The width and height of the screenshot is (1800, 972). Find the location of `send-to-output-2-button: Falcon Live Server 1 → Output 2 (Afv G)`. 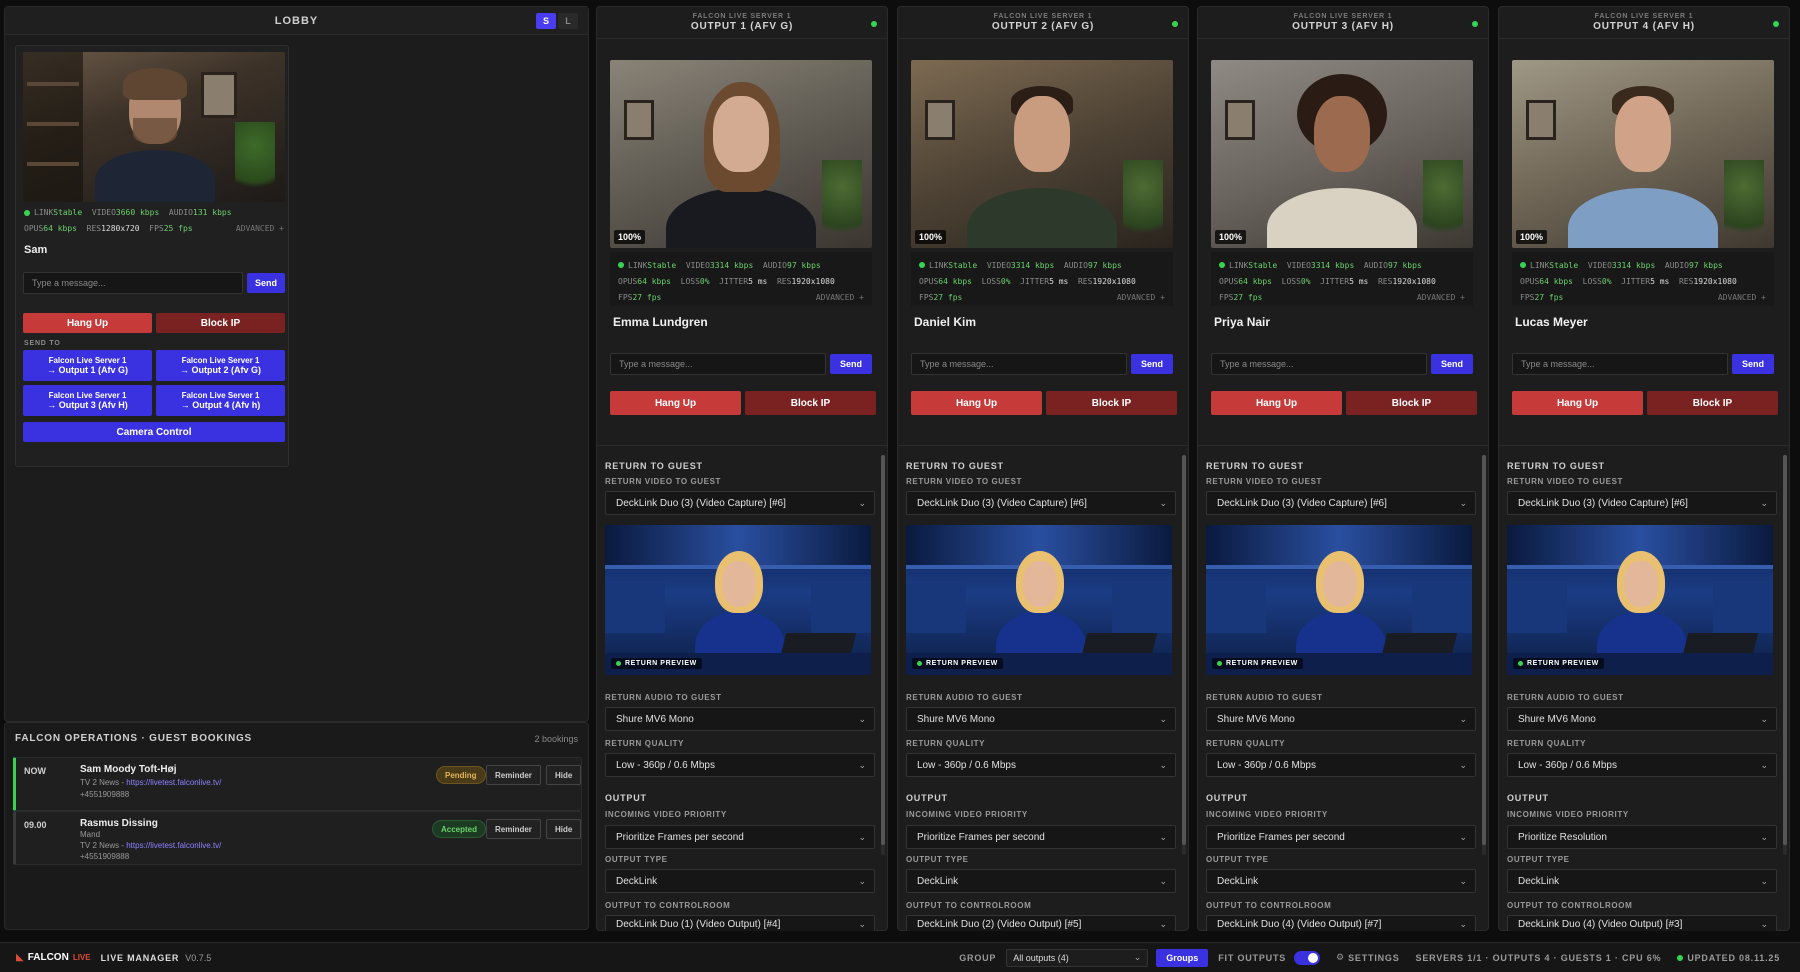

send-to-output-2-button: Falcon Live Server 1 → Output 2 (Afv G) is located at coordinates (220, 365).